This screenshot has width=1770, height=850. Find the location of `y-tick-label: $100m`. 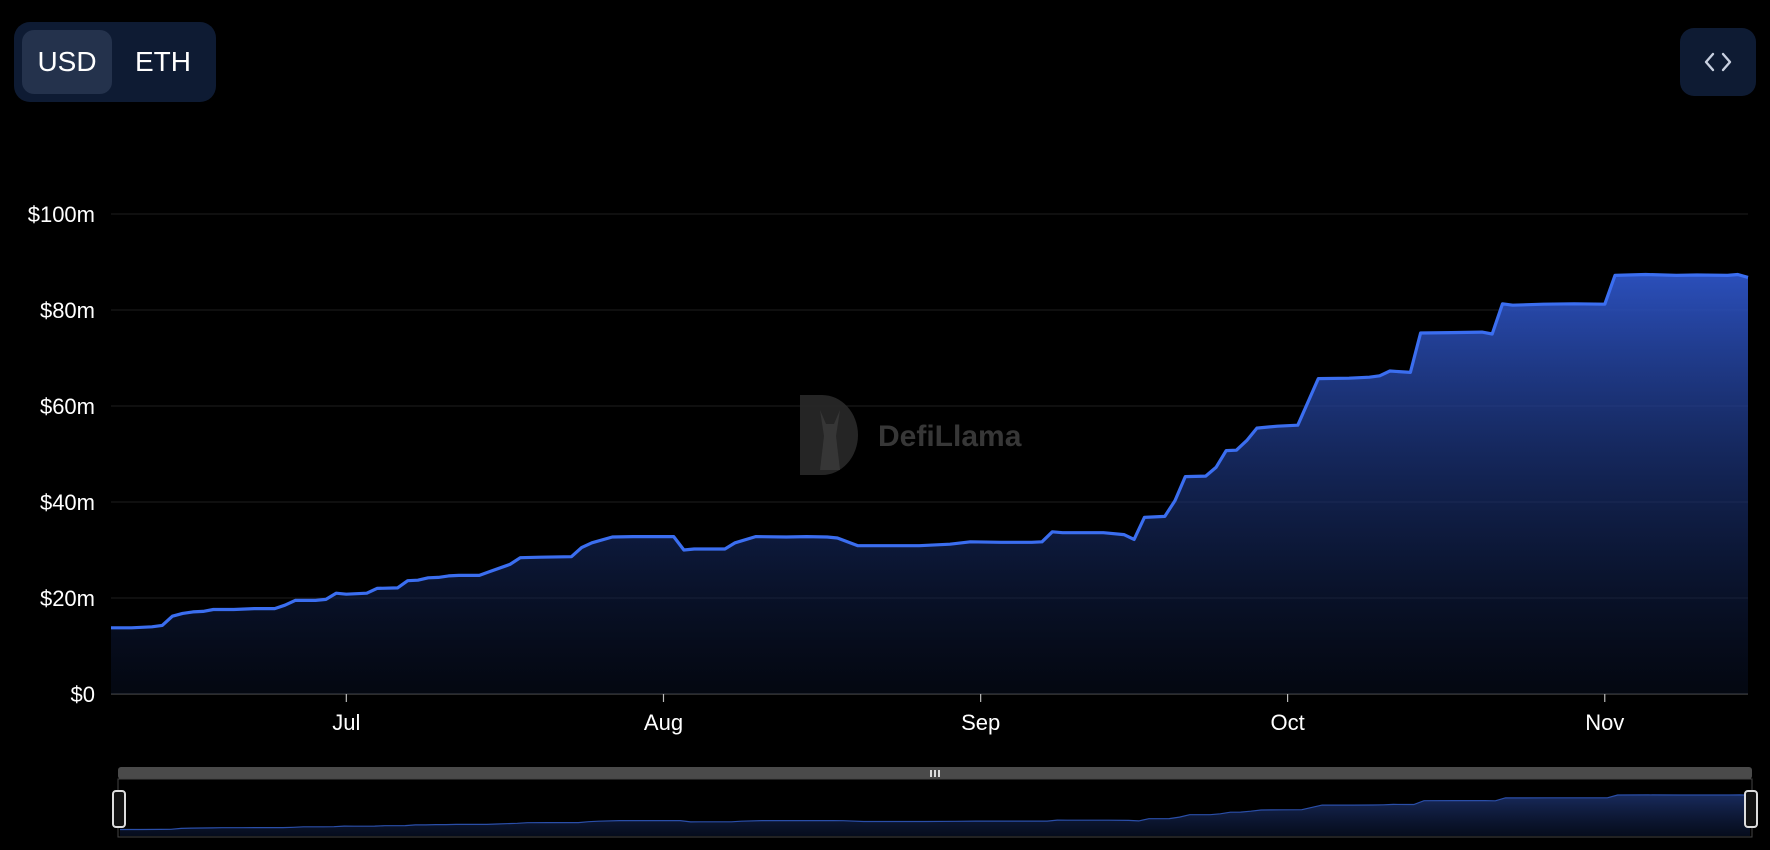

y-tick-label: $100m is located at coordinates (61, 214).